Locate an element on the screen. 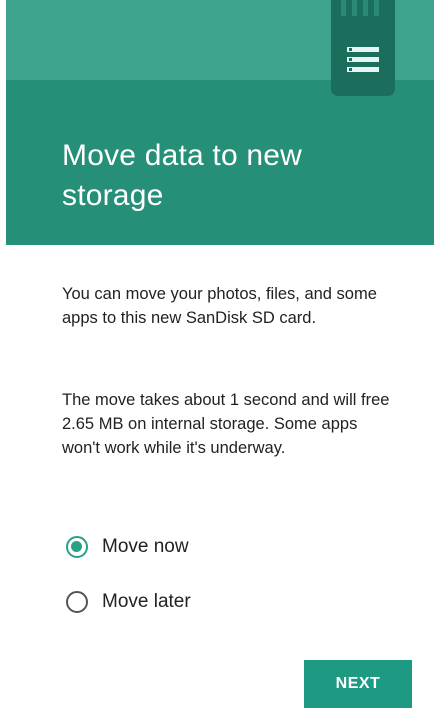 The width and height of the screenshot is (434, 709). move-now-label: Move now is located at coordinates (145, 546).